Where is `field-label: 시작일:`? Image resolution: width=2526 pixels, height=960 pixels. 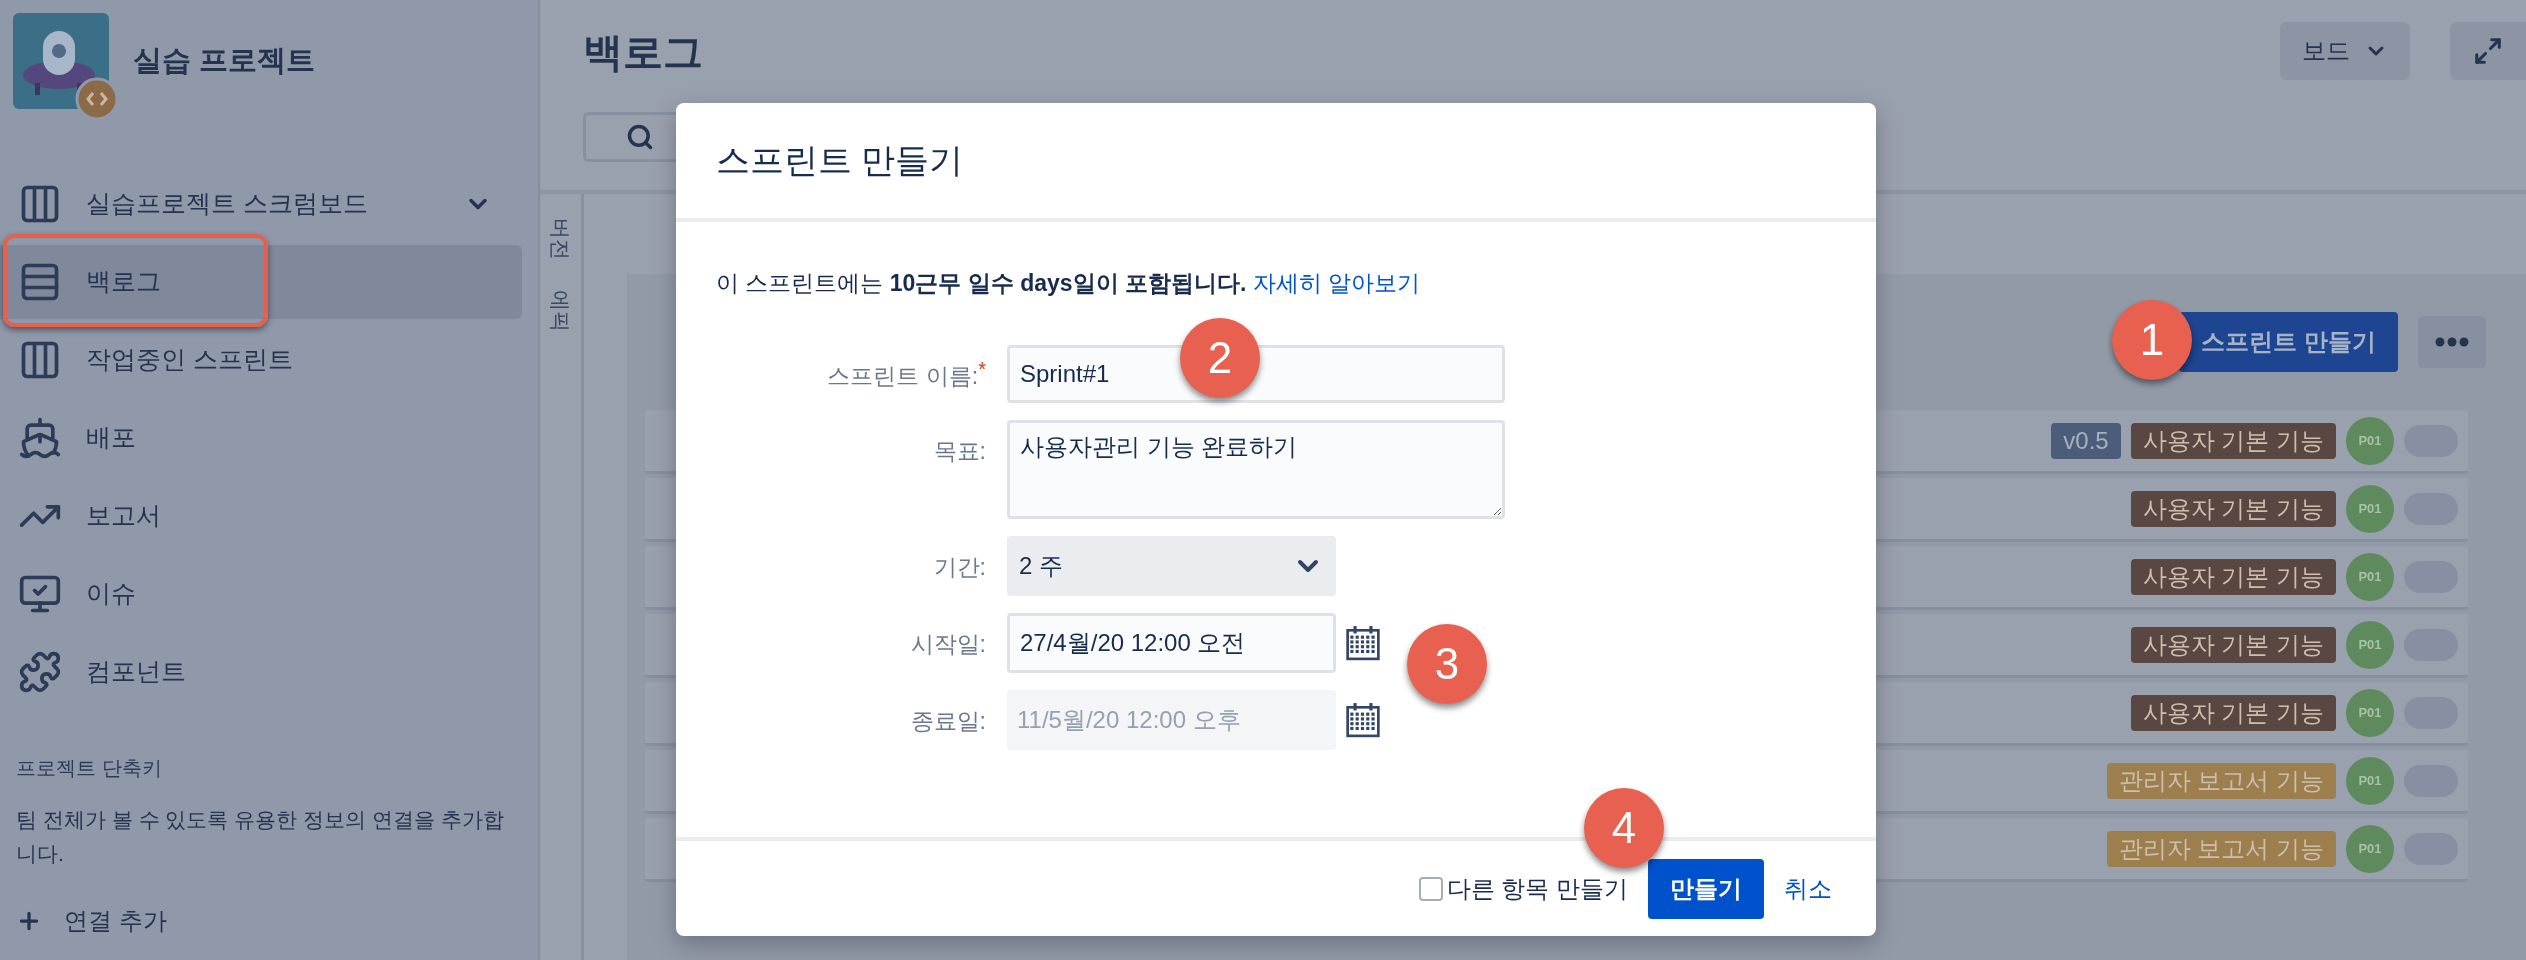
field-label: 시작일: is located at coordinates (948, 644).